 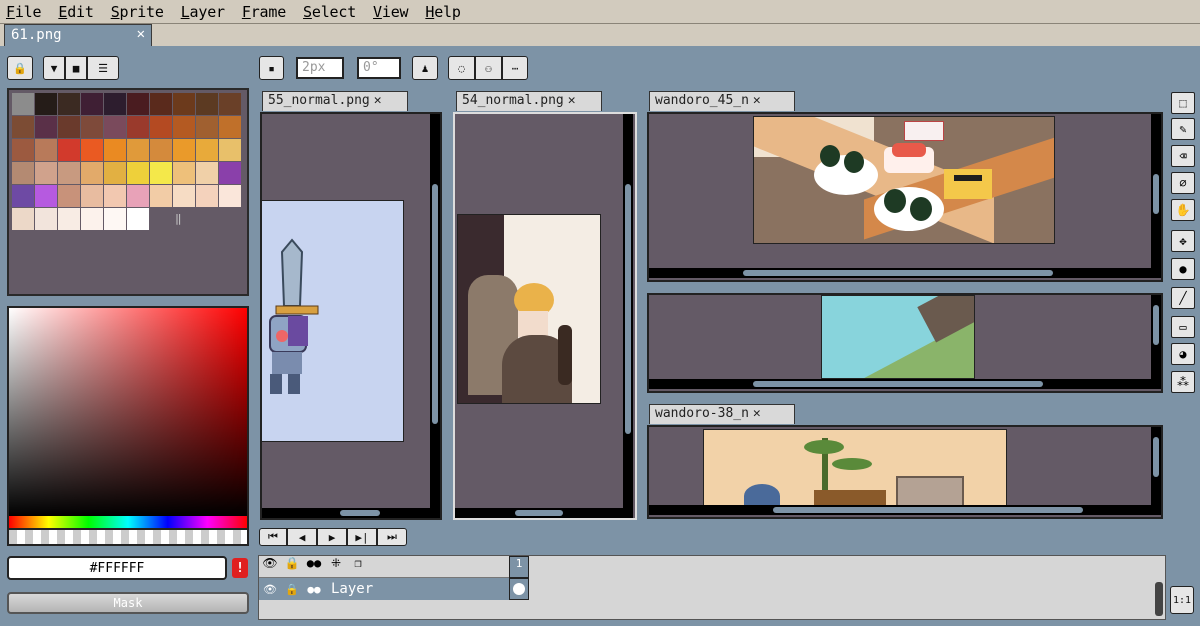 I want to click on palette-resize-handle: ‖, so click(x=178, y=218).